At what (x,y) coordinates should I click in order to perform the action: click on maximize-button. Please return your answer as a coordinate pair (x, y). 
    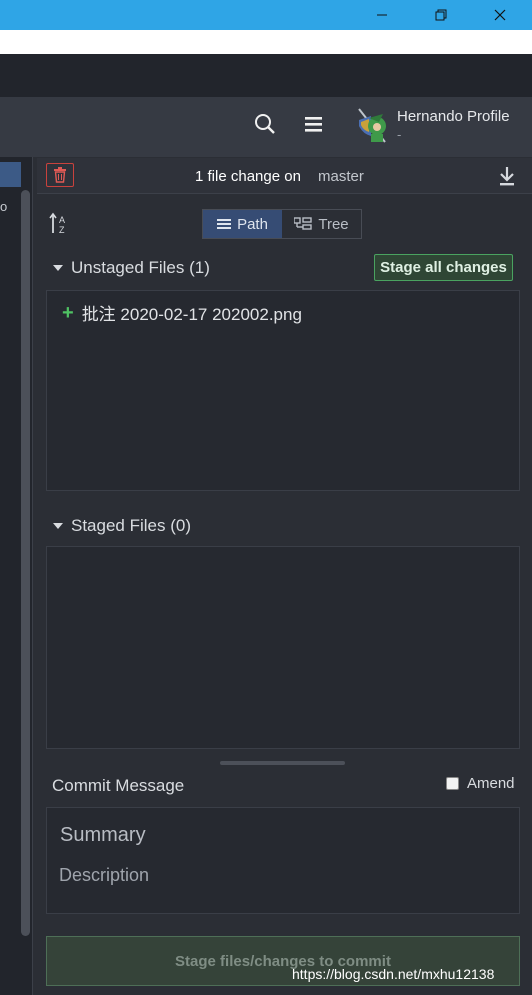
    Looking at the image, I should click on (441, 15).